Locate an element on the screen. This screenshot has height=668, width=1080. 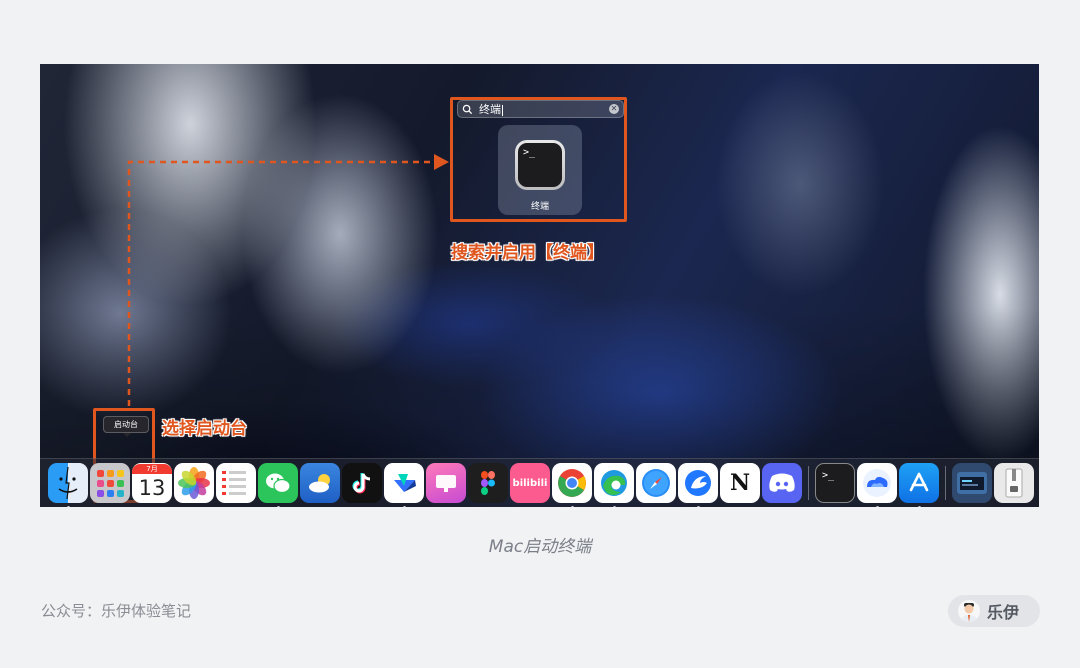
dock-item-terminal: >_ is located at coordinates (835, 483).